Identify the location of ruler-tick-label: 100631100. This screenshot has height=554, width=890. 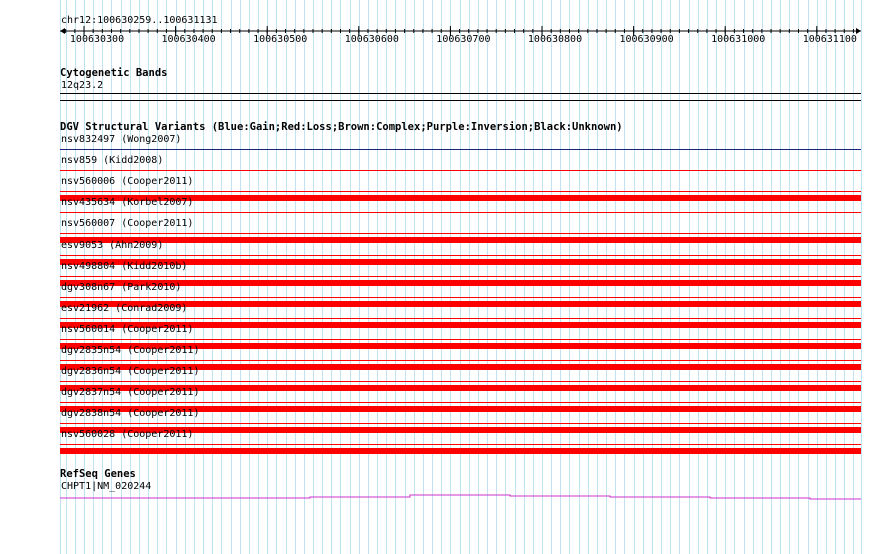
(829, 39).